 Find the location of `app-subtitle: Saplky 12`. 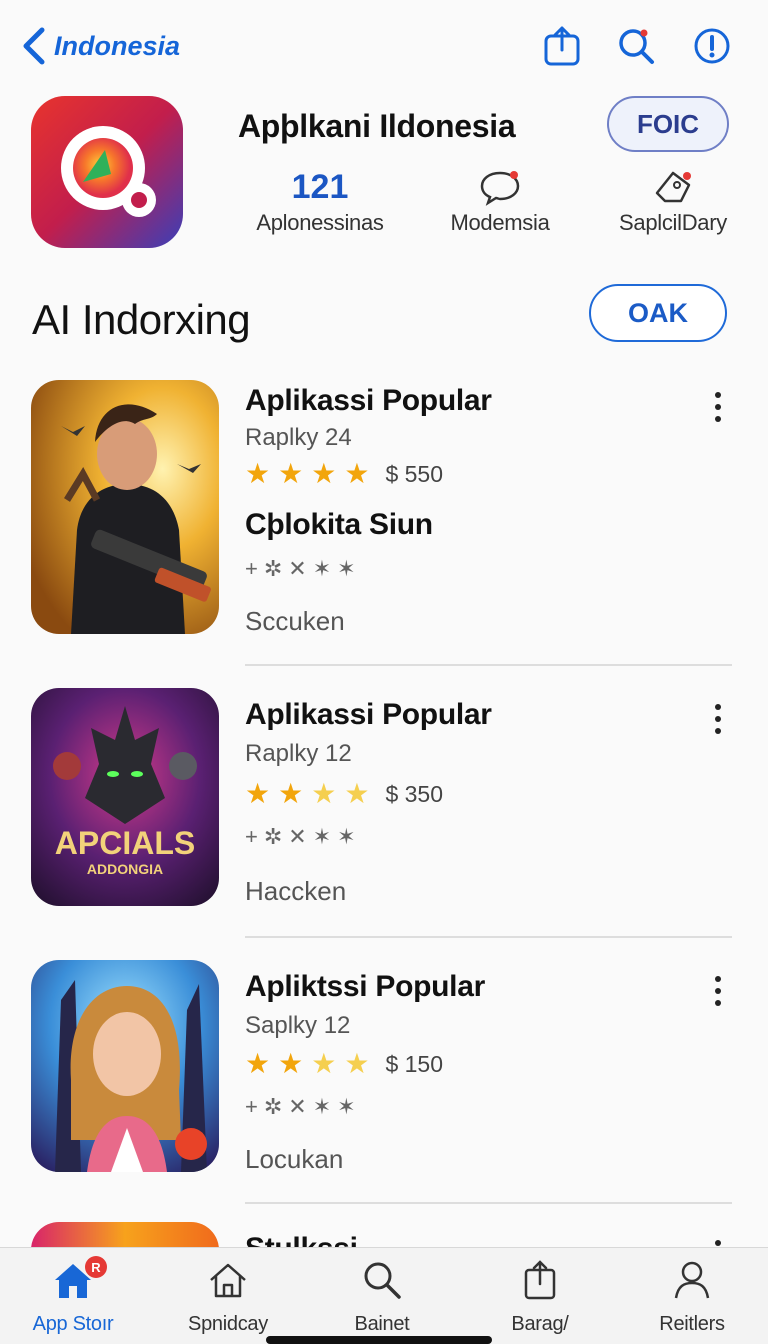

app-subtitle: Saplky 12 is located at coordinates (298, 1025).